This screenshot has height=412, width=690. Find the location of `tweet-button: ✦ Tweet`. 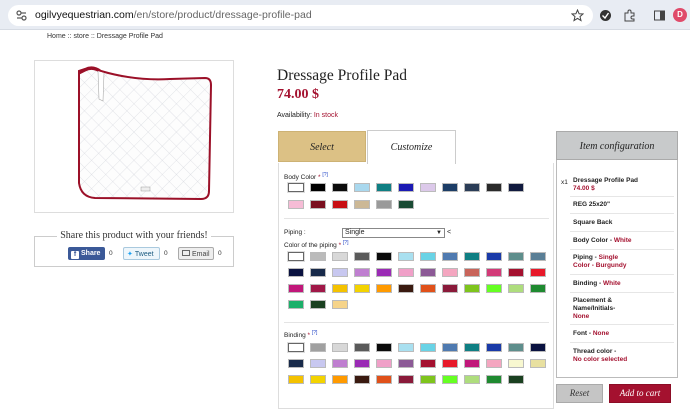

tweet-button: ✦ Tweet is located at coordinates (141, 253).